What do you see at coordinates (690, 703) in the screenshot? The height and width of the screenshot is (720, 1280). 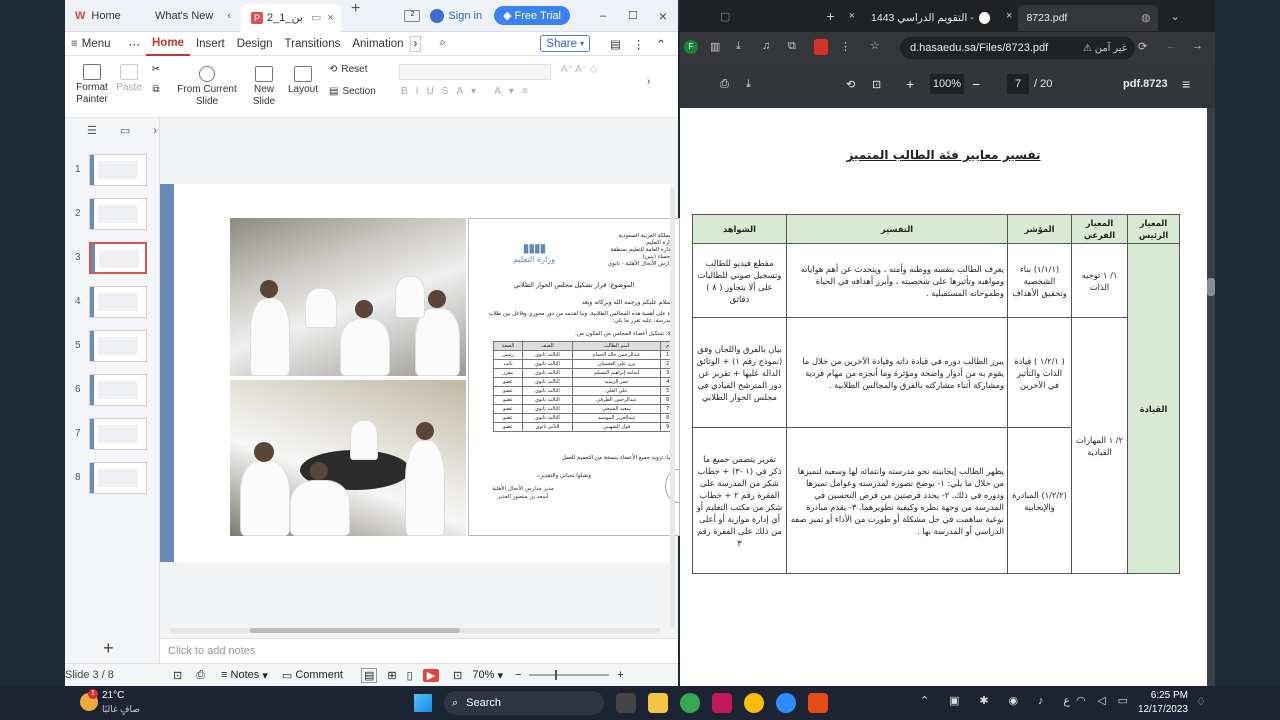 I see `chrome-icon` at bounding box center [690, 703].